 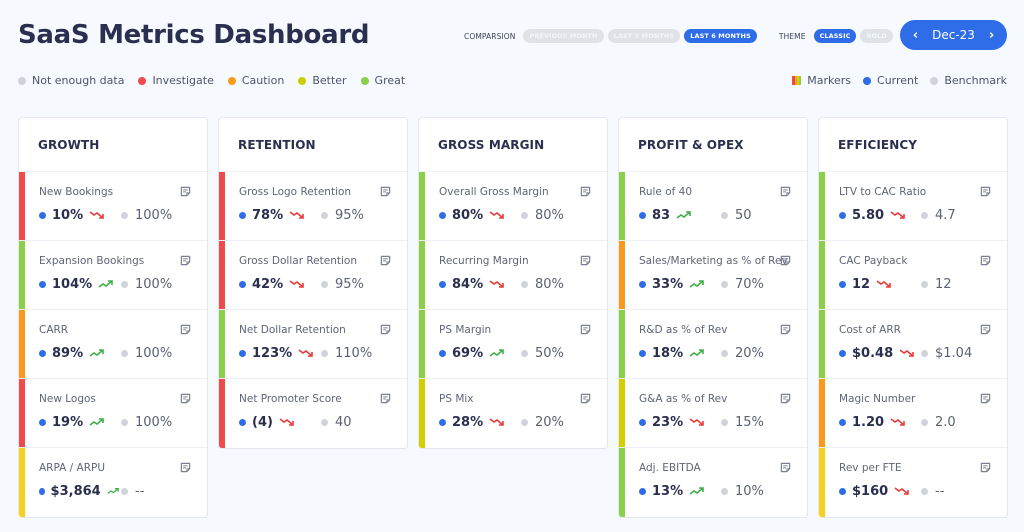 What do you see at coordinates (513, 275) in the screenshot?
I see `metric-card-recurring-margin: Recurring Margin 84% 80%` at bounding box center [513, 275].